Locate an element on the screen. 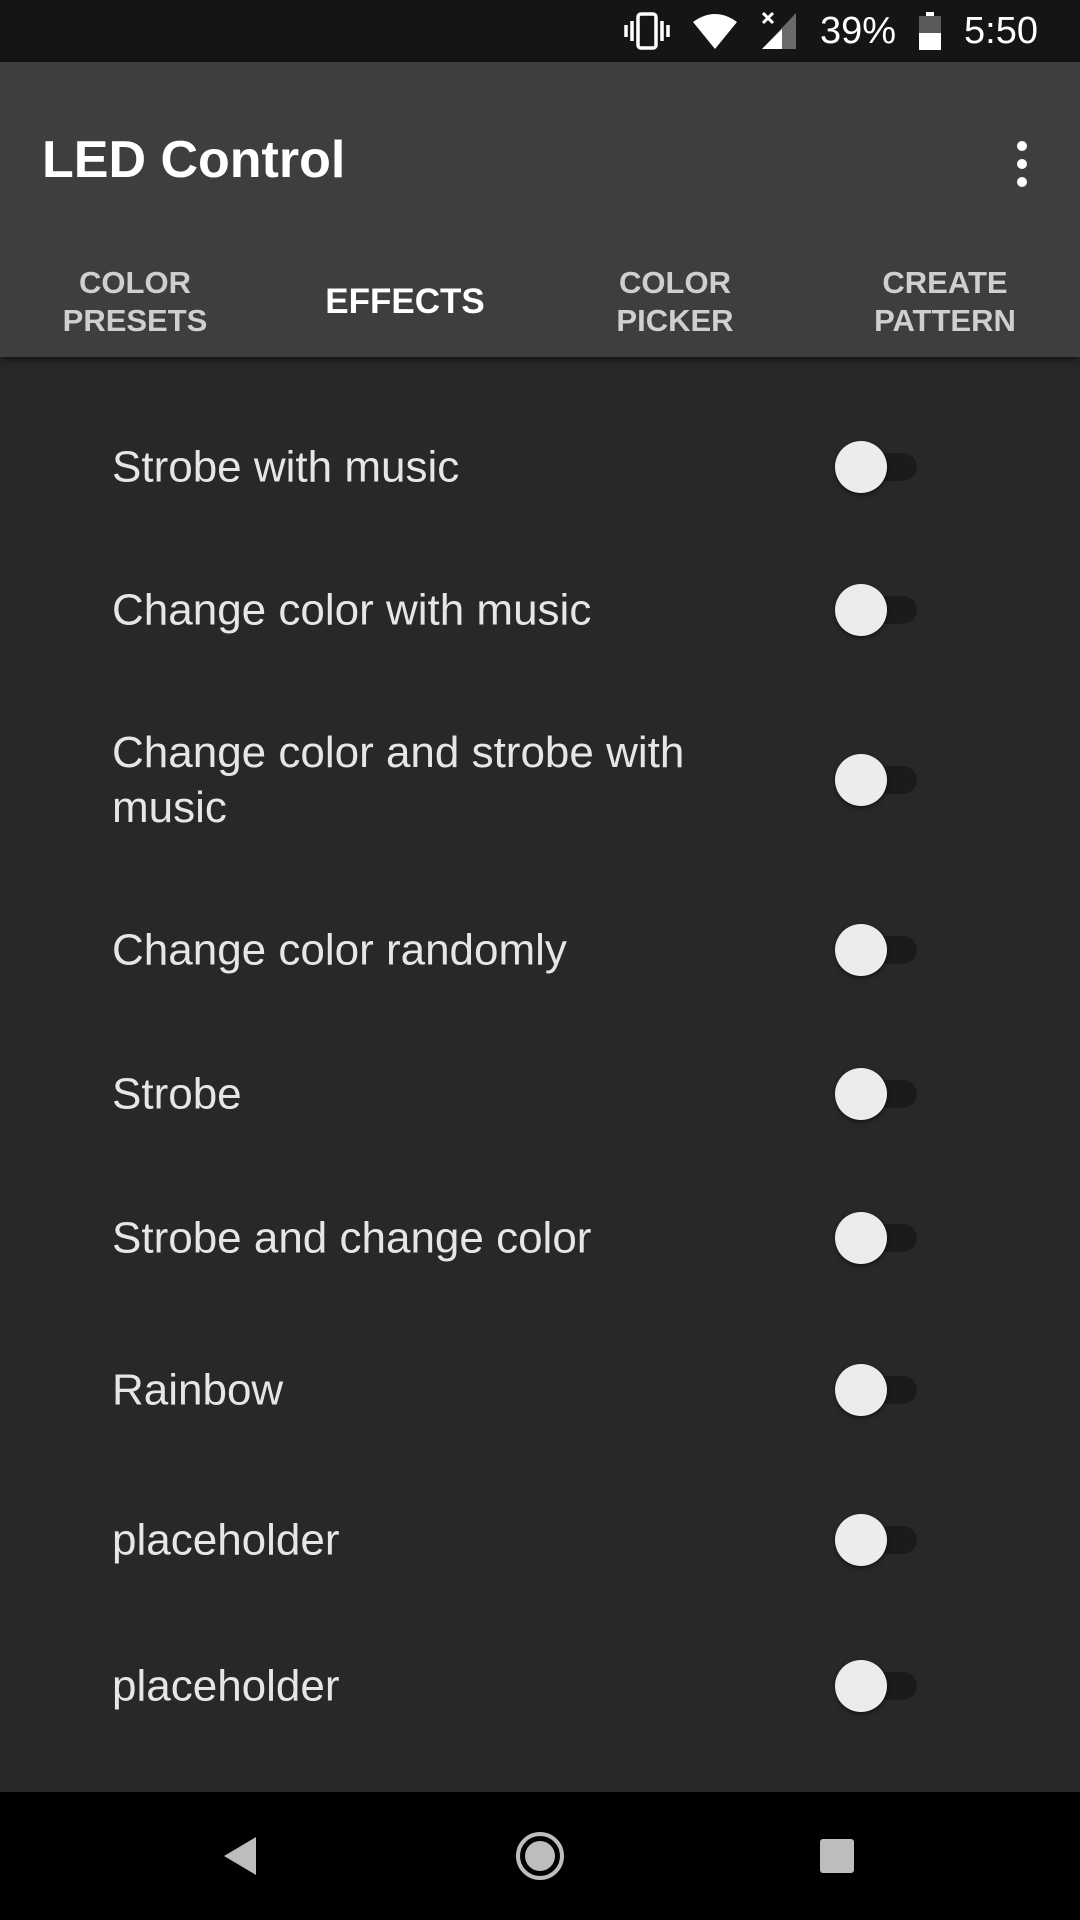 This screenshot has height=1920, width=1080. home-icon is located at coordinates (540, 1856).